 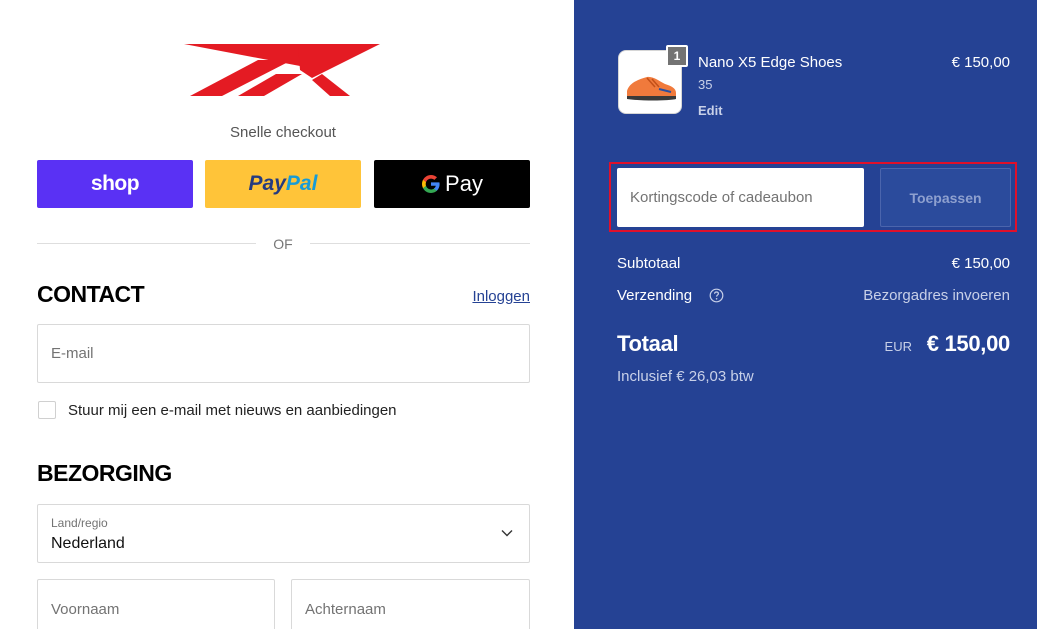 What do you see at coordinates (770, 62) in the screenshot?
I see `product-name: Nano X5 Edge Shoes` at bounding box center [770, 62].